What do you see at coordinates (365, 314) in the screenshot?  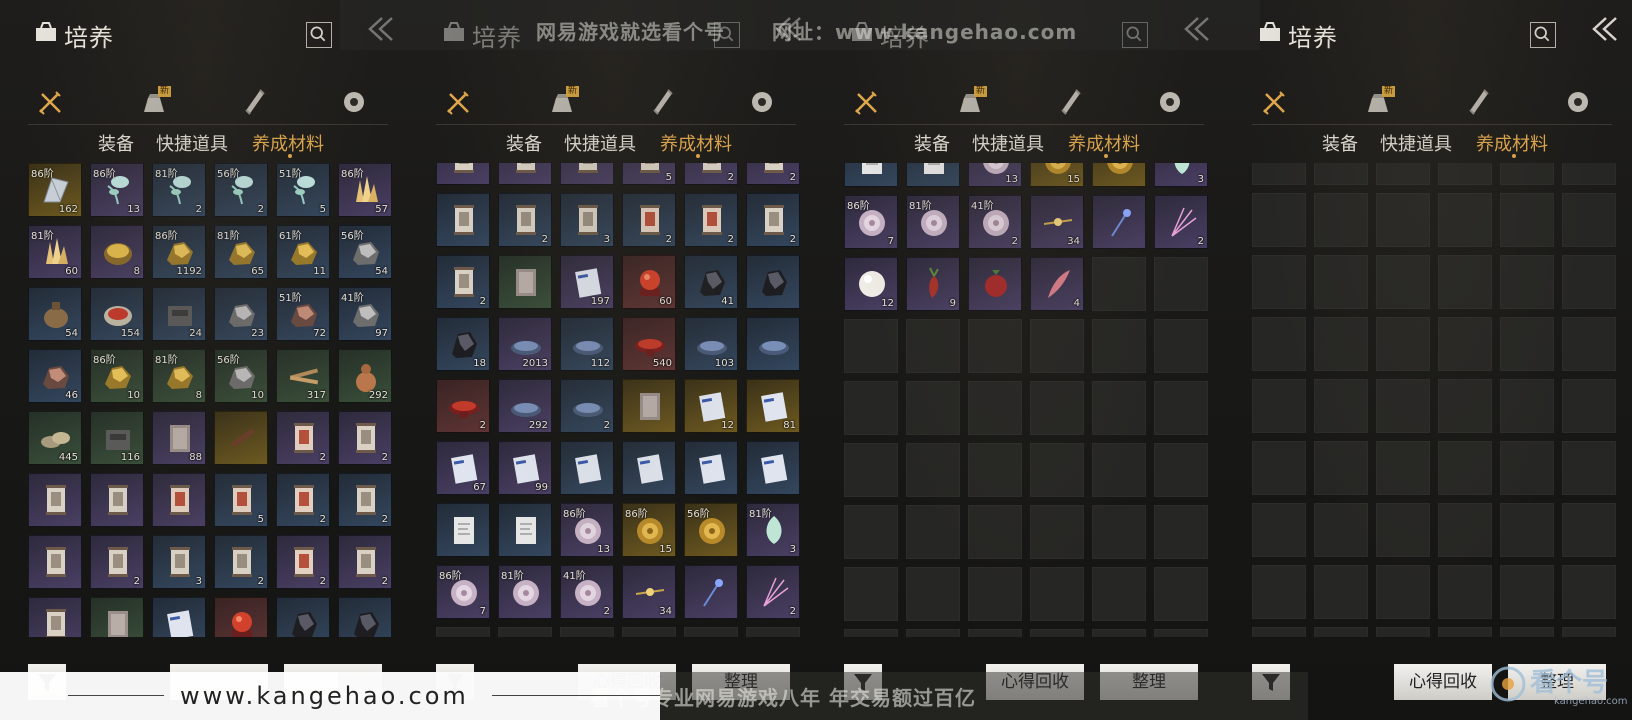 I see `item-slot: 41阶 97` at bounding box center [365, 314].